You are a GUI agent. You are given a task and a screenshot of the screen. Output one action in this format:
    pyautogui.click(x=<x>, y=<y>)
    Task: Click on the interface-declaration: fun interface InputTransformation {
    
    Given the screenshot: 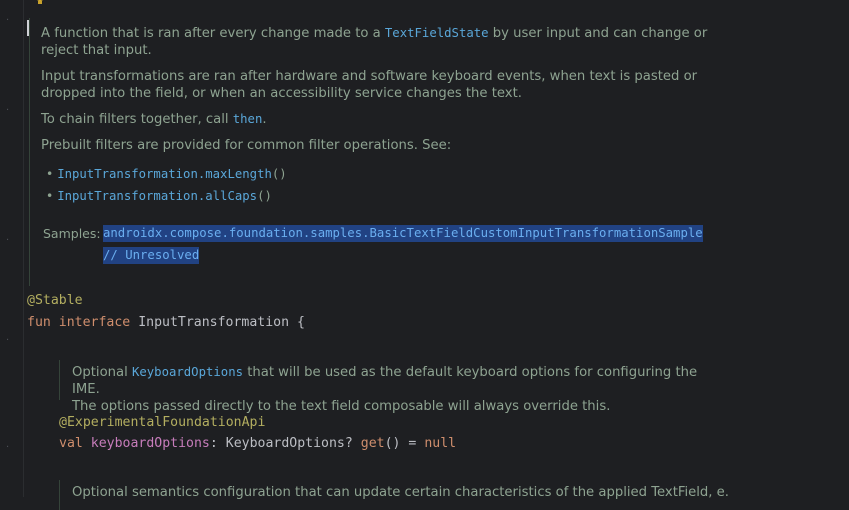 What is the action you would take?
    pyautogui.click(x=166, y=322)
    